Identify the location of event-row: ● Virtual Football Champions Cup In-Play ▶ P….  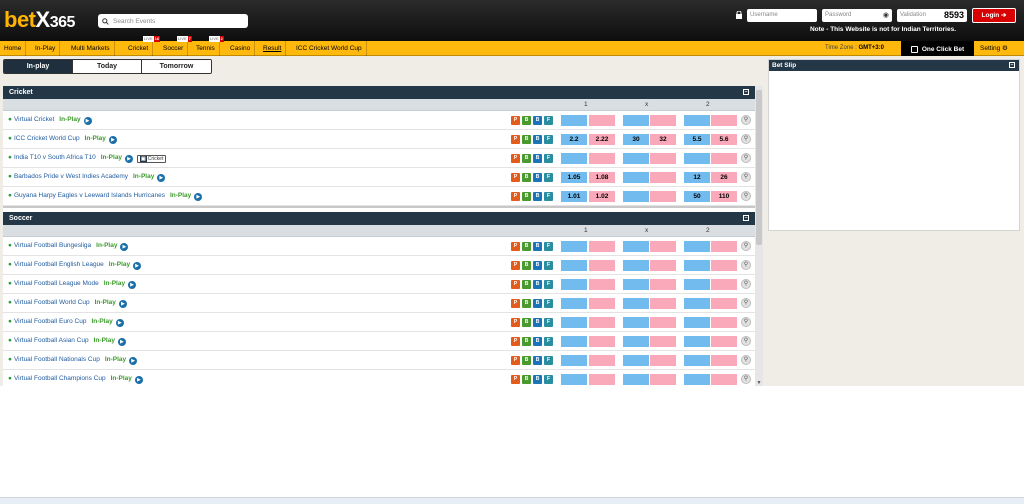
(379, 378).